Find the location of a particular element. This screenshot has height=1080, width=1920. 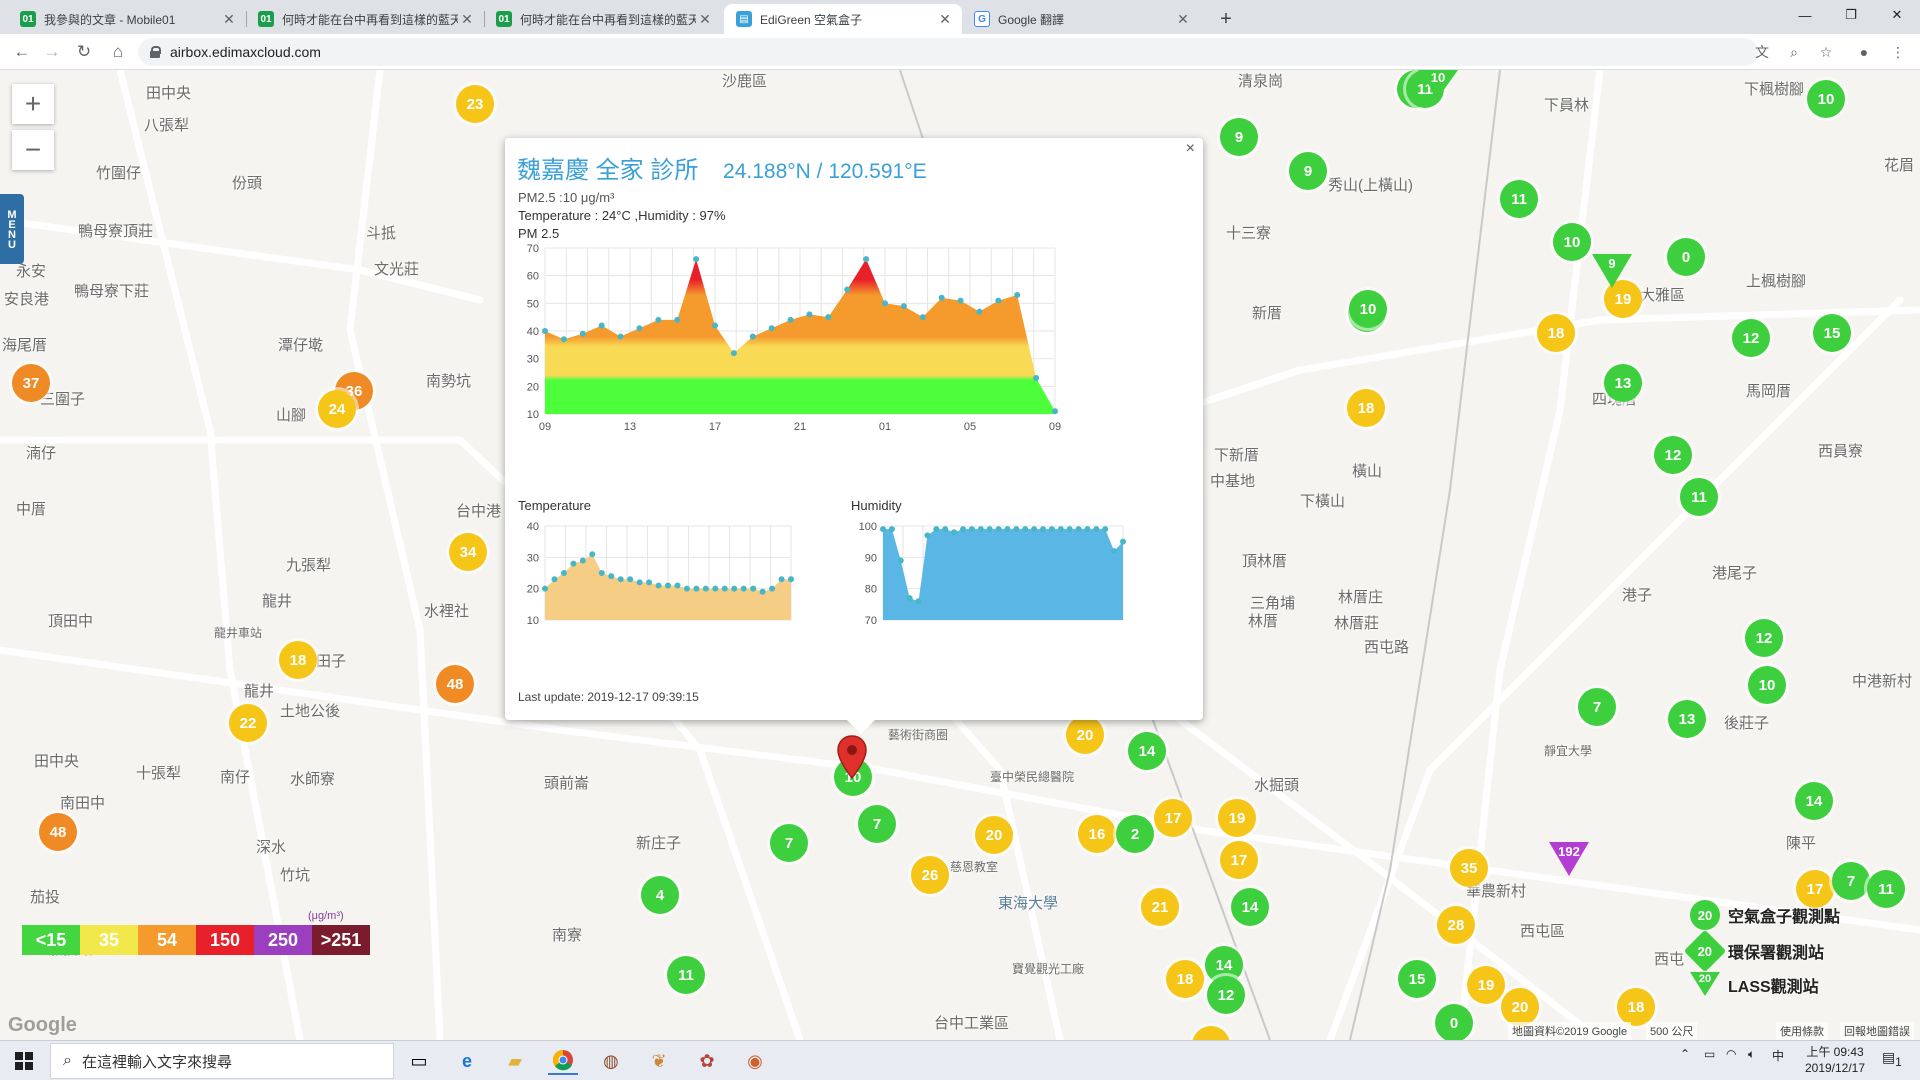

back-icon: ← is located at coordinates (22, 52).